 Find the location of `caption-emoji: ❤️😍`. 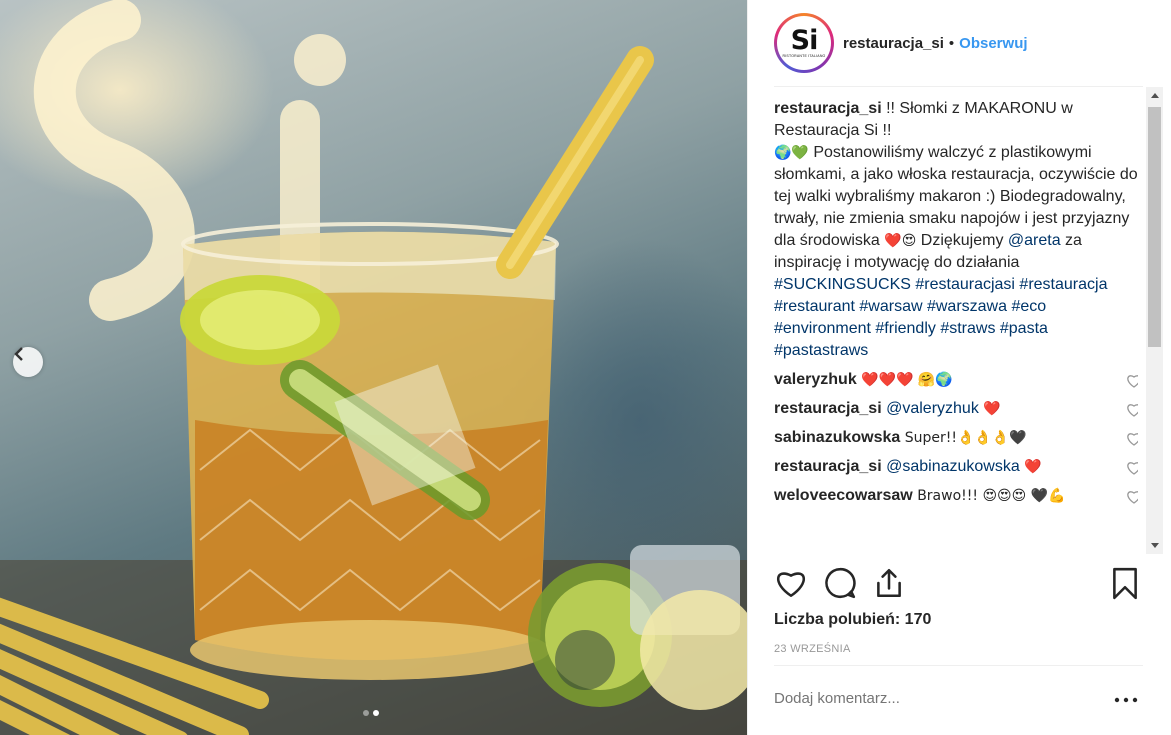

caption-emoji: ❤️😍 is located at coordinates (900, 241).